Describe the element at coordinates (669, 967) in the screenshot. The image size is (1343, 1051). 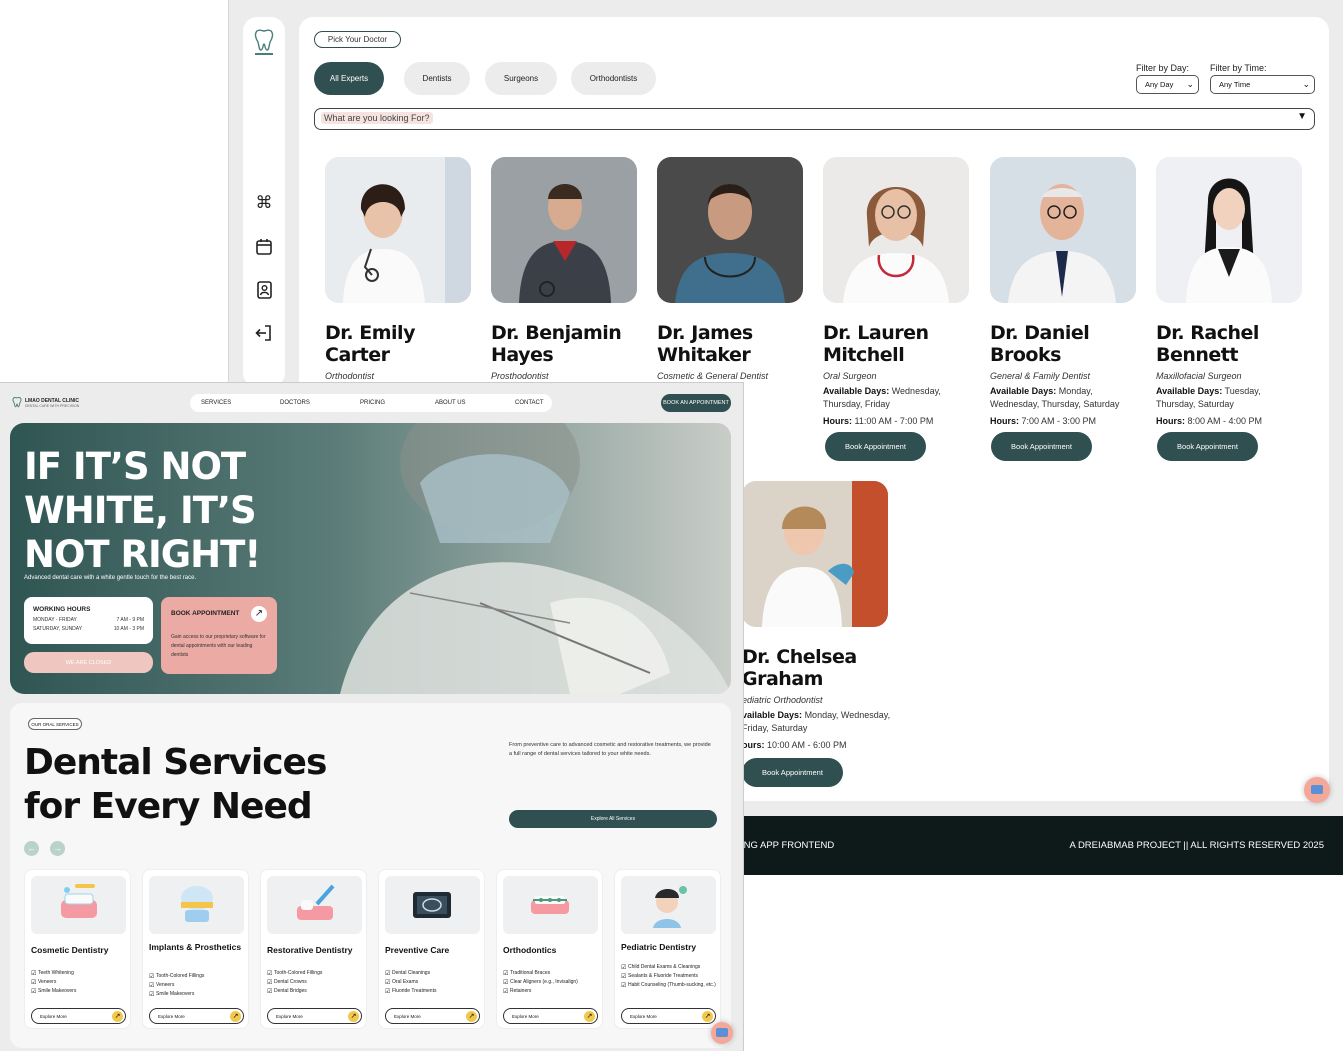
I see `service-feature: Child Dental Exams & Cleanings` at that location.